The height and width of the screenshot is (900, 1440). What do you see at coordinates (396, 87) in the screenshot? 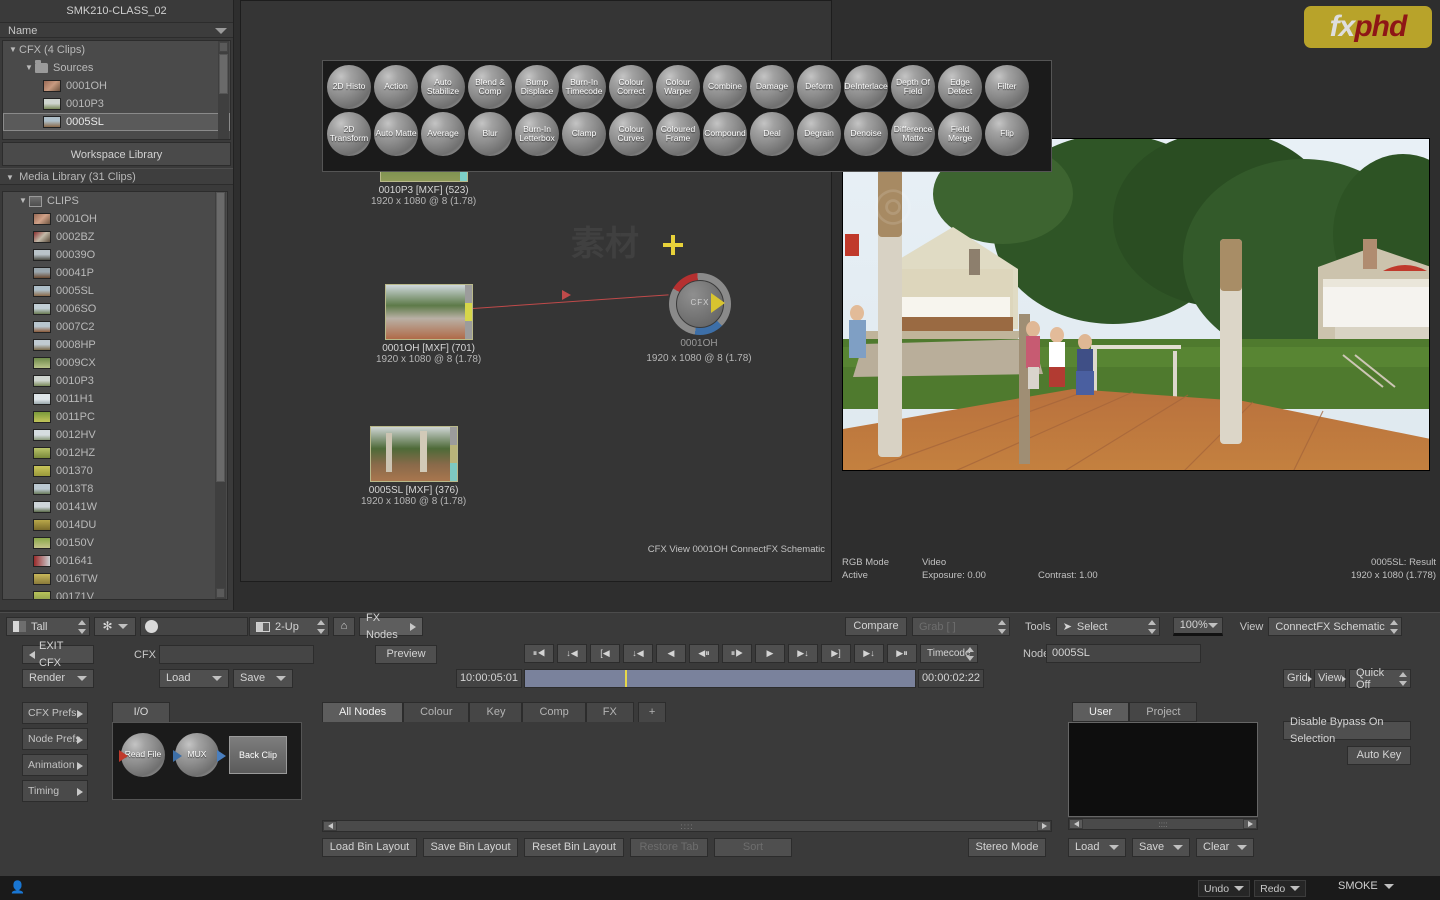
I see `node-bin-button: Action` at bounding box center [396, 87].